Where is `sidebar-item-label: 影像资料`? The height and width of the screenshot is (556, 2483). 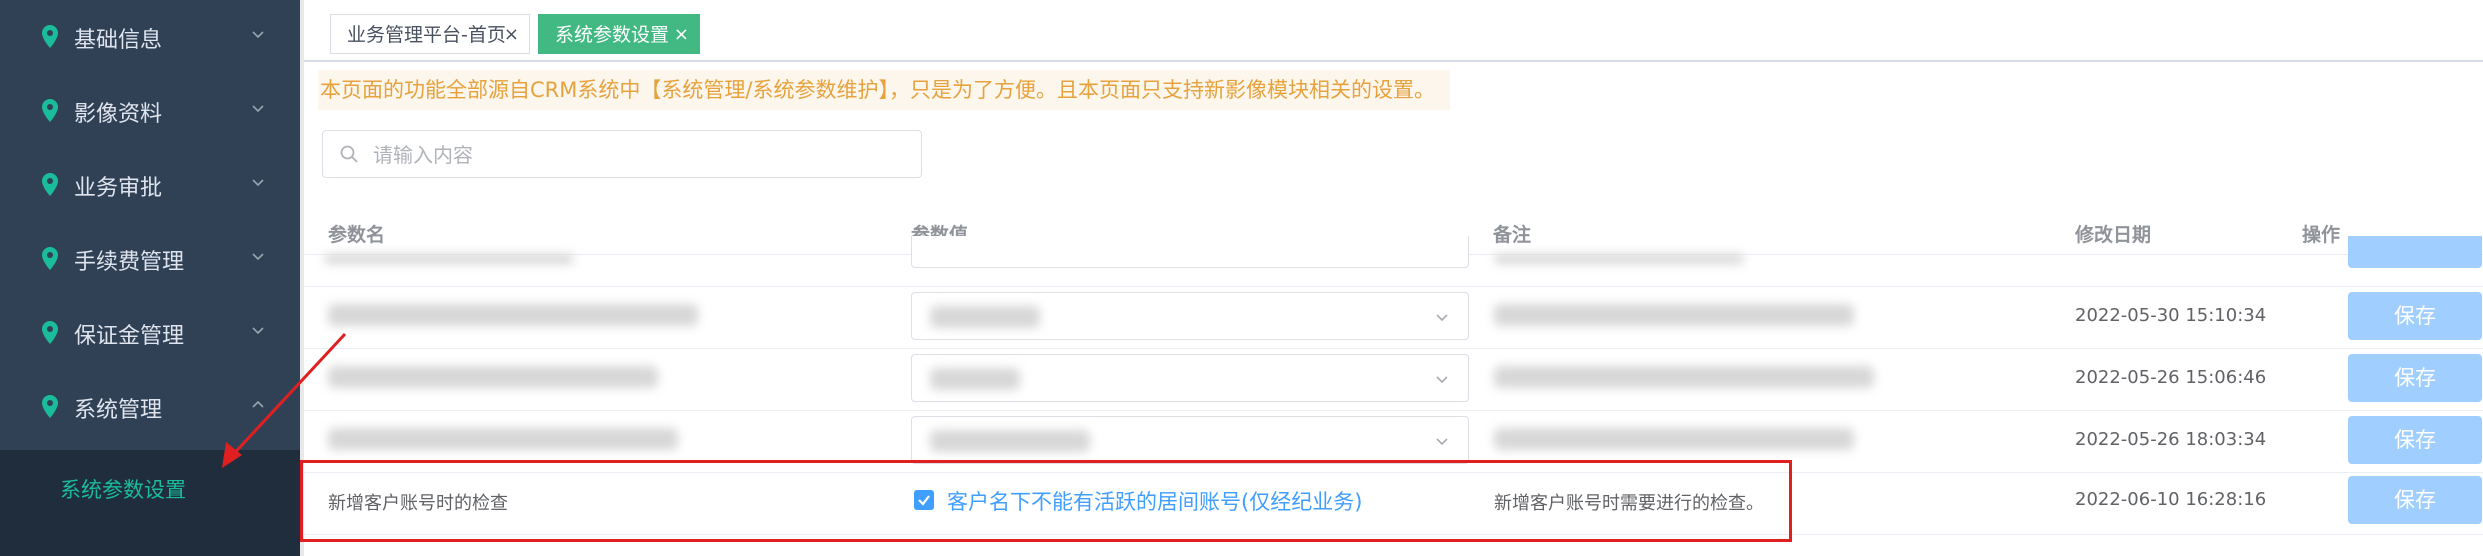 sidebar-item-label: 影像资料 is located at coordinates (118, 114).